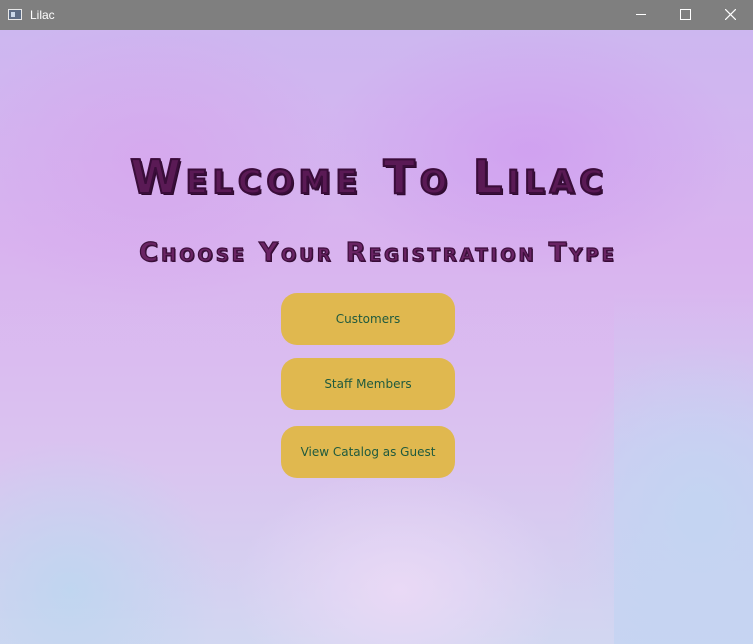 The height and width of the screenshot is (644, 753). I want to click on minimize-button, so click(641, 15).